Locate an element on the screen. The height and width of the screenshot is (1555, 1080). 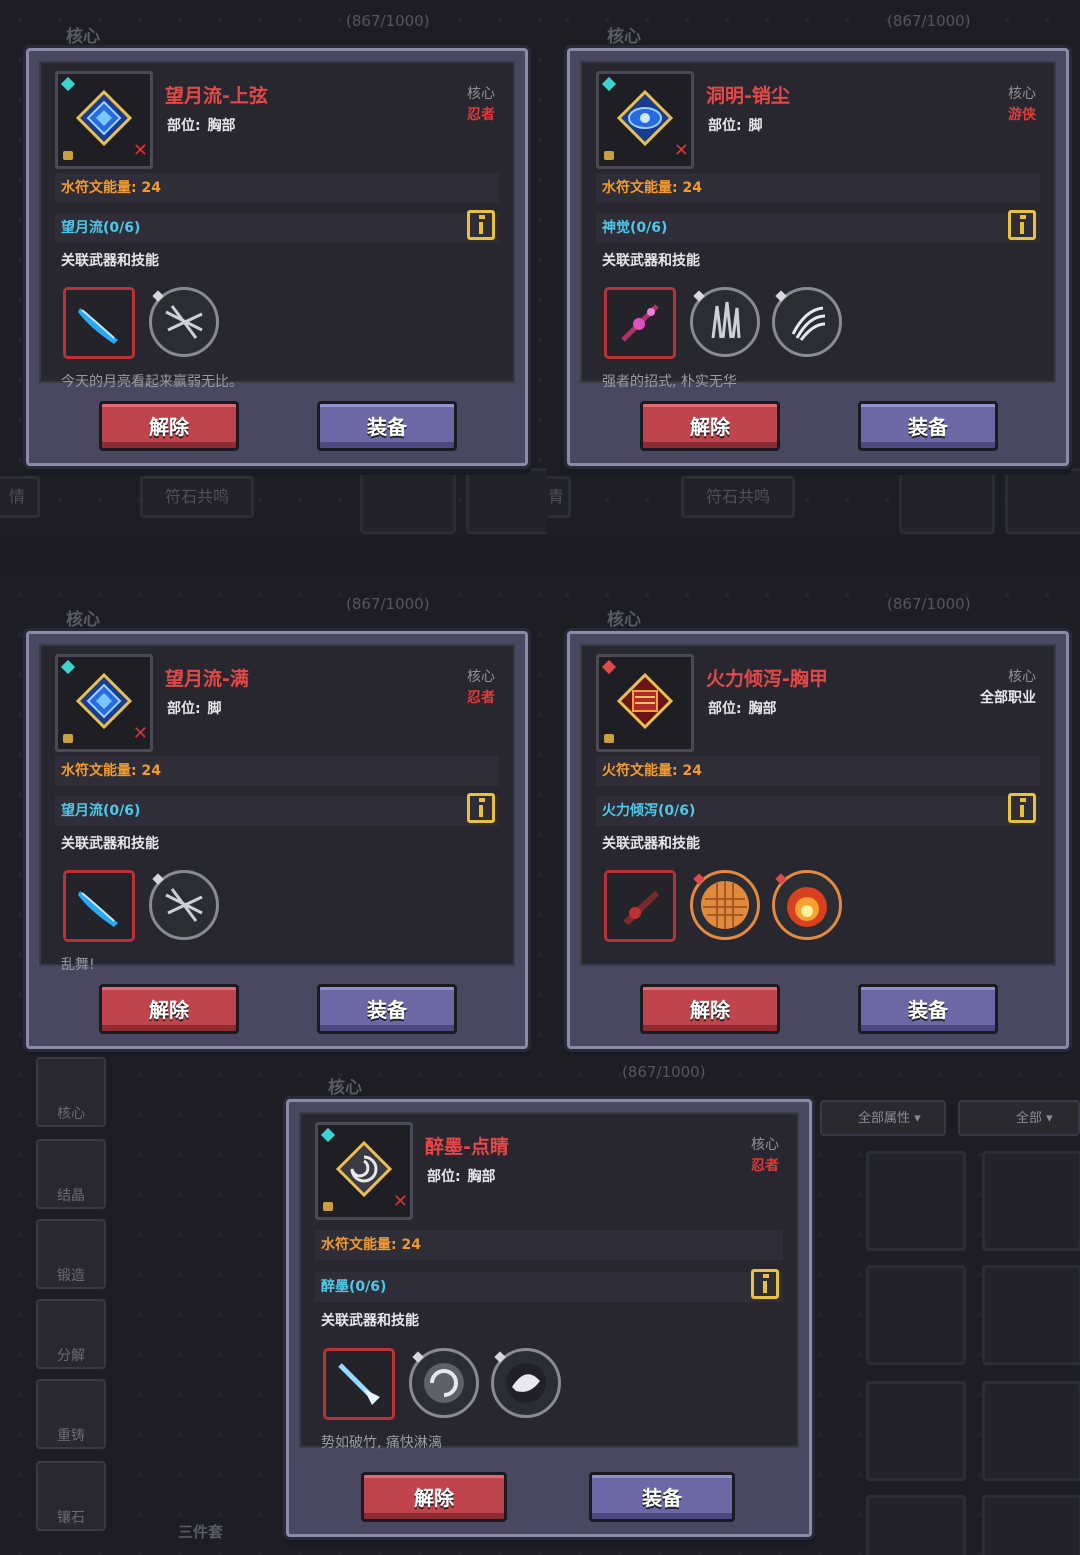
class-label: 忍者 is located at coordinates (481, 698).